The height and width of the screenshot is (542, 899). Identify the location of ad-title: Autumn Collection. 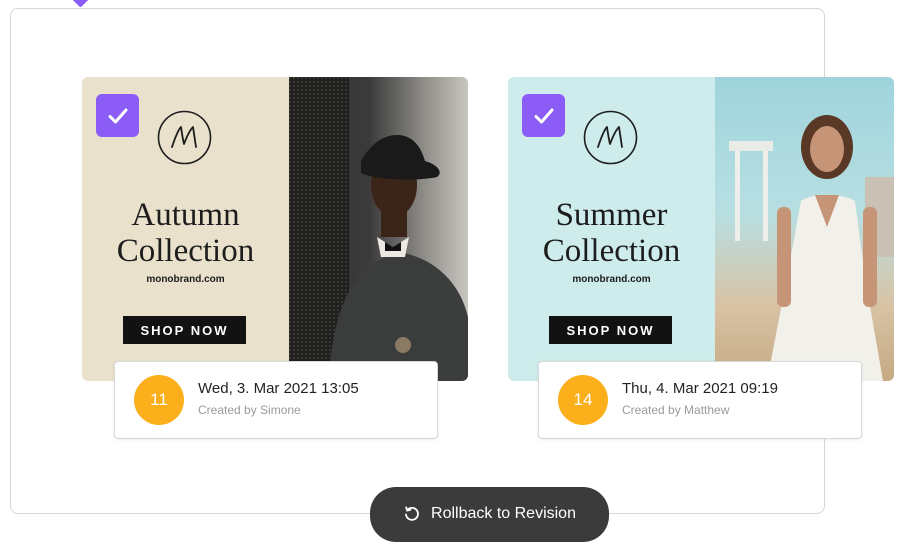
(185, 233).